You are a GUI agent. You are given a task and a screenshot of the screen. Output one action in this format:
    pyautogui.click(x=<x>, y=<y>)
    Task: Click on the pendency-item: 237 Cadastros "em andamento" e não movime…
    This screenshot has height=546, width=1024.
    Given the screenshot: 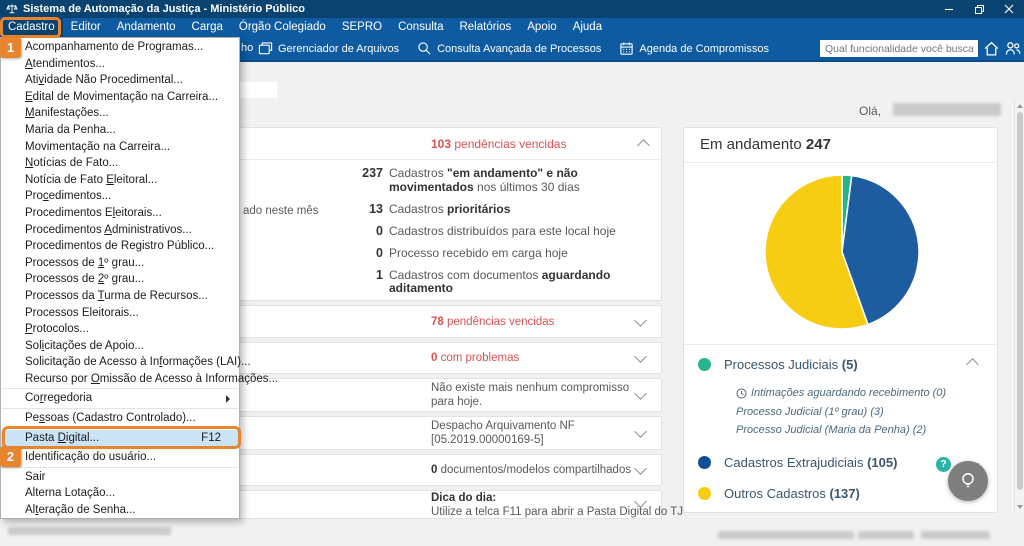 What is the action you would take?
    pyautogui.click(x=499, y=180)
    